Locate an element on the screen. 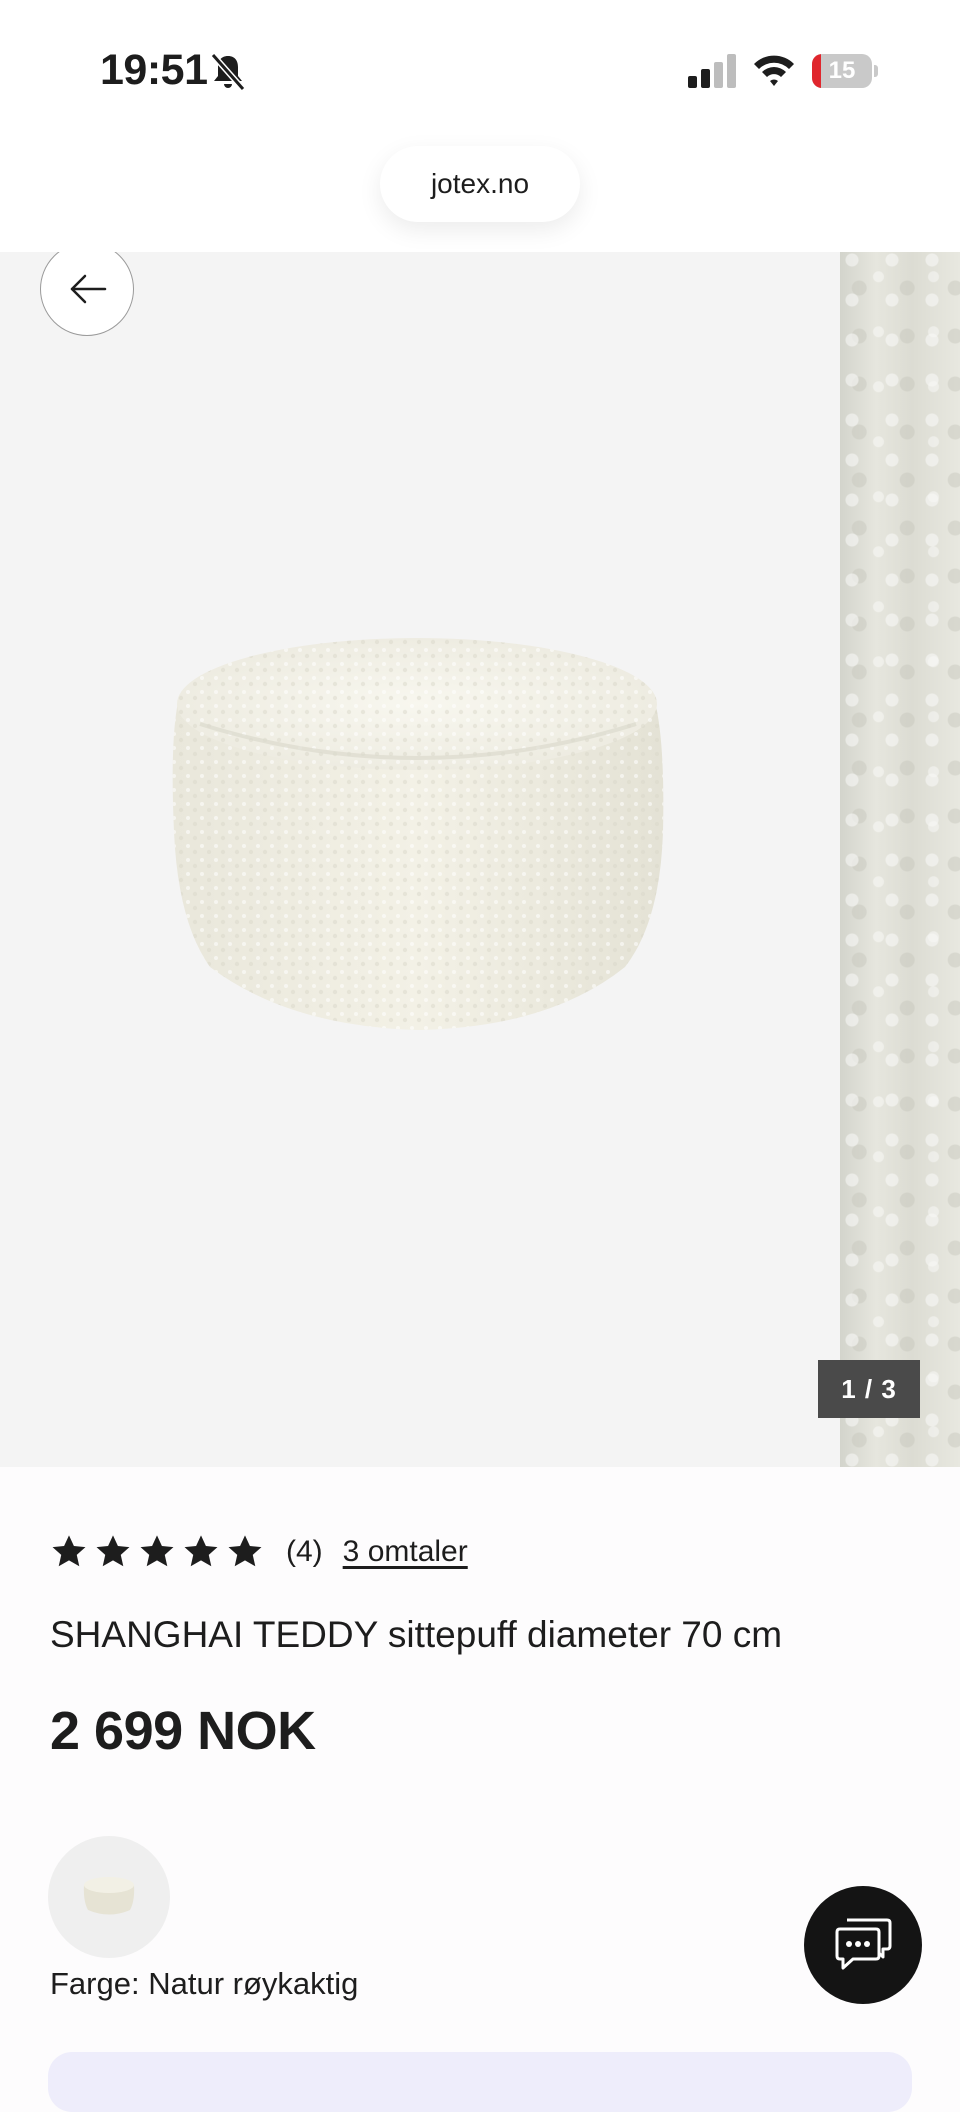 The image size is (960, 2112). next-image-preview is located at coordinates (900, 859).